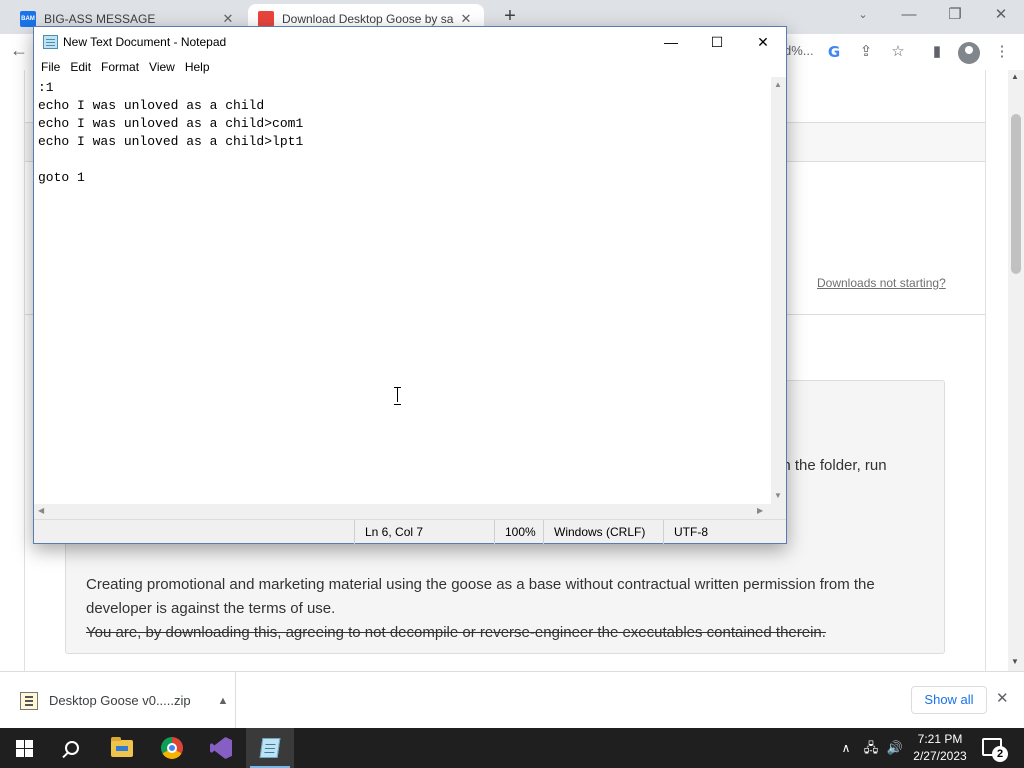 This screenshot has height=768, width=1024. Describe the element at coordinates (830, 465) in the screenshot. I see `instructions-text-fragment: en the folder, run` at that location.